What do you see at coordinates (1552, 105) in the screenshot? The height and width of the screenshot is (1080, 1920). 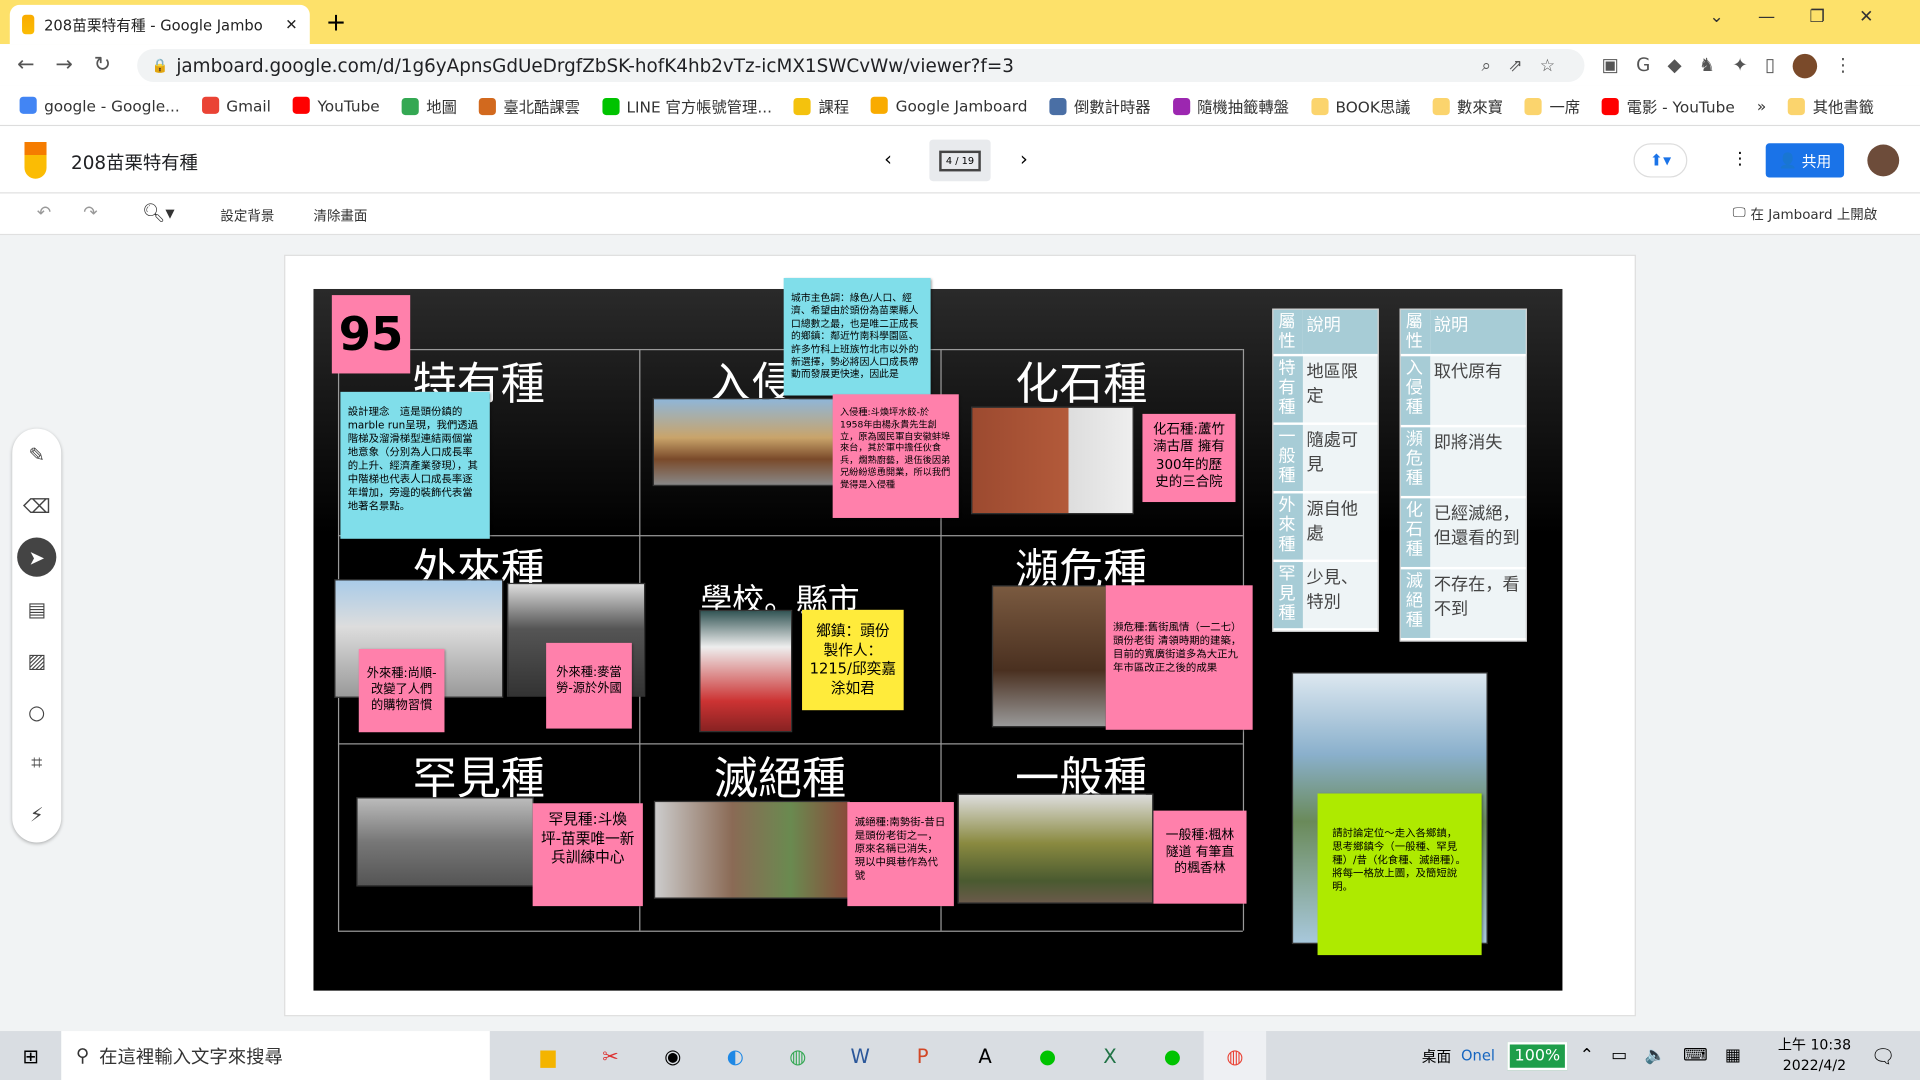 I see `bookmark-item: 一席` at bounding box center [1552, 105].